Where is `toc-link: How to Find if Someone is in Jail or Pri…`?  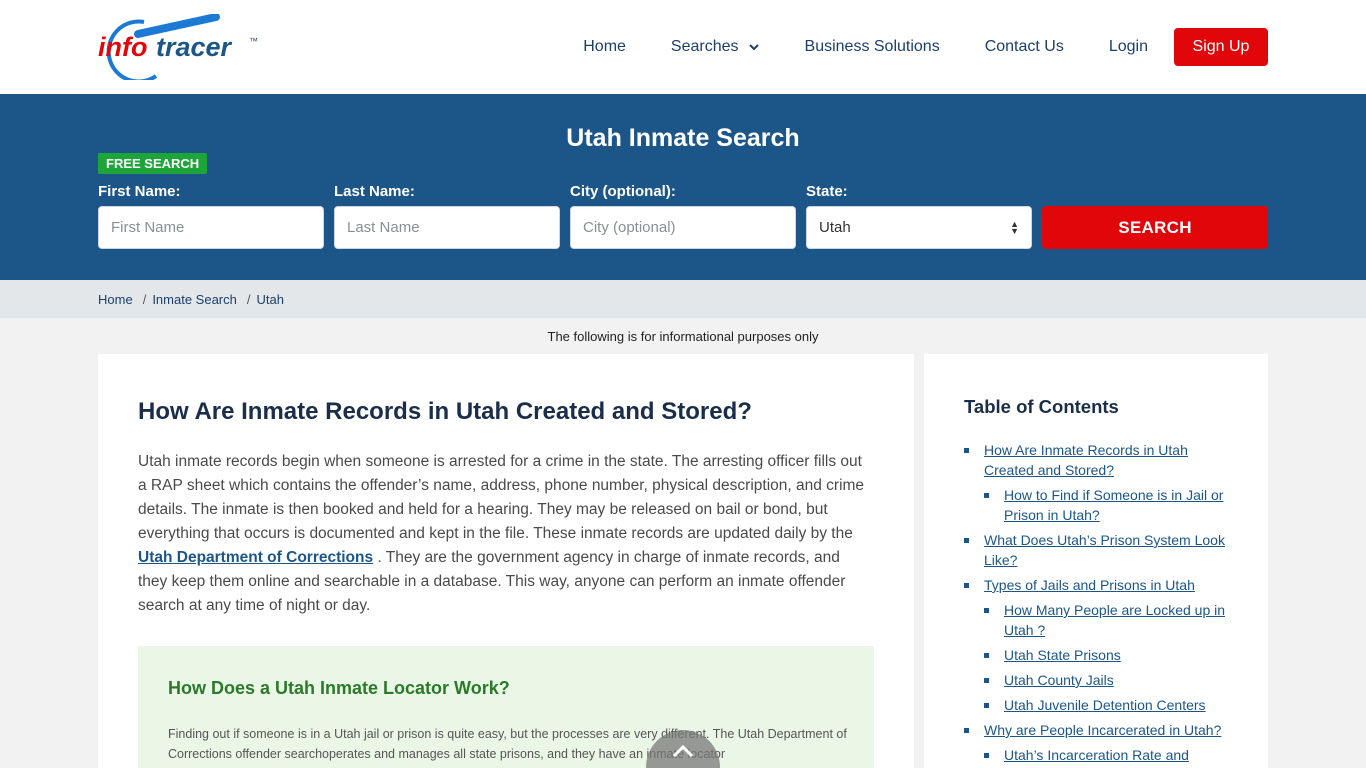 toc-link: How to Find if Someone is in Jail or Pri… is located at coordinates (1113, 505).